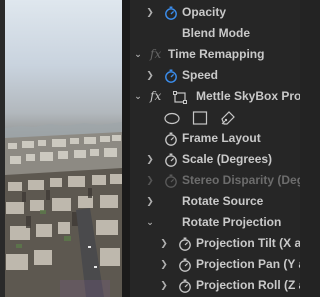 This screenshot has width=320, height=297. I want to click on effect-row-time-remapping: ⌄ fx Time Remapping, so click(215, 54).